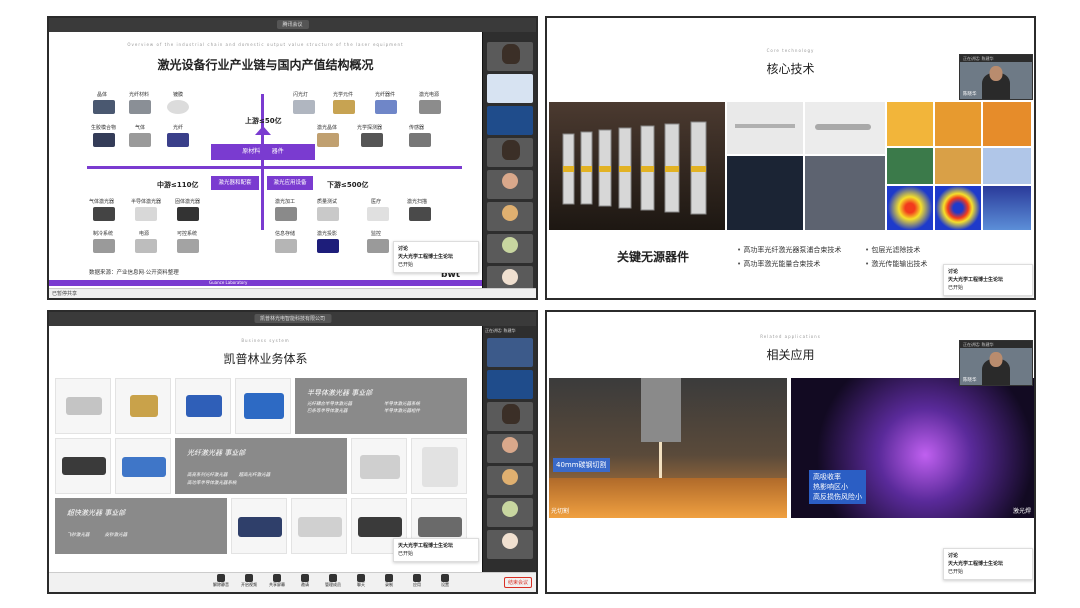 The image size is (1080, 608). Describe the element at coordinates (837, 487) in the screenshot. I see `welding-tags: 高吸收率 热影响区小 高反损伤风险小` at that location.